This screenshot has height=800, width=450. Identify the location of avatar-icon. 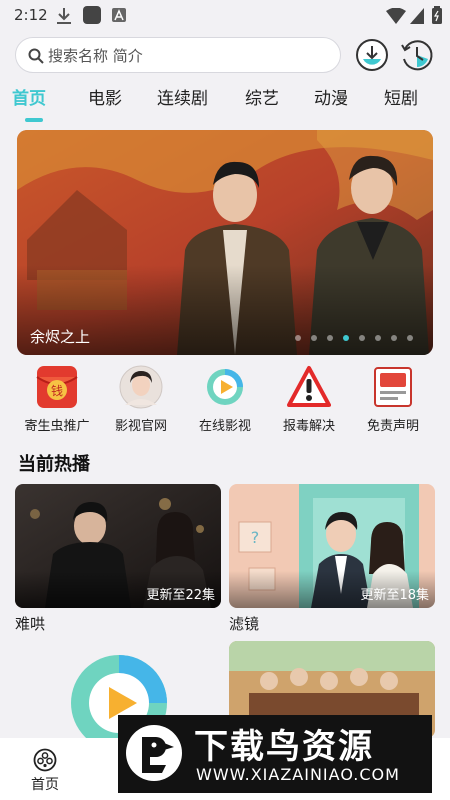
(141, 387).